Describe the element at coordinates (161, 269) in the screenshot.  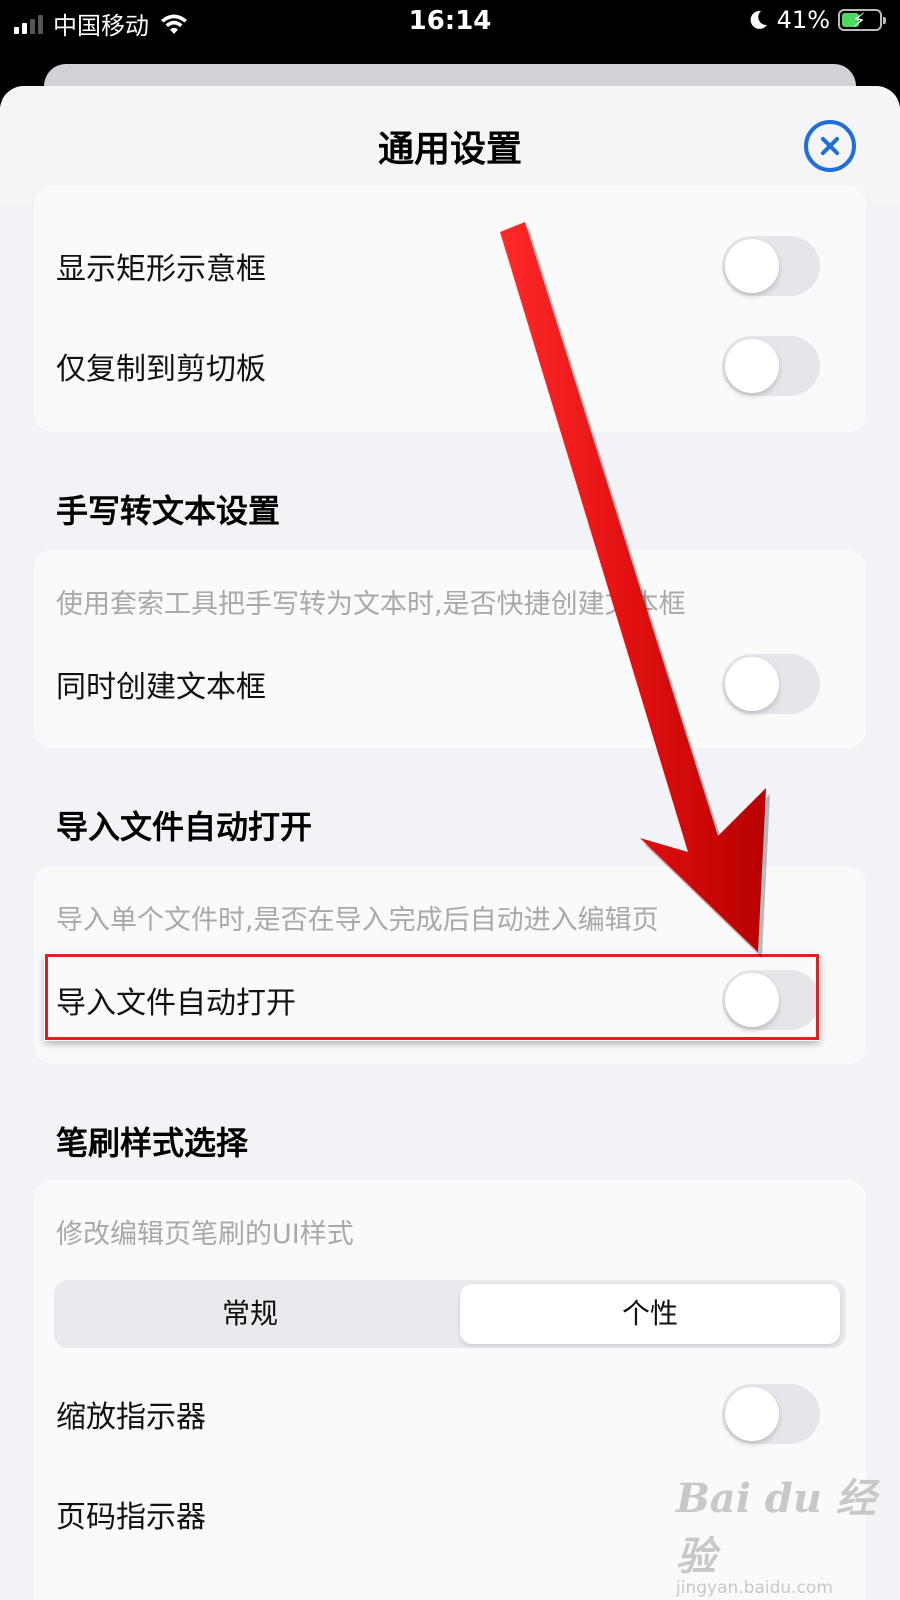
I see `setting-label: 显示矩形示意框` at that location.